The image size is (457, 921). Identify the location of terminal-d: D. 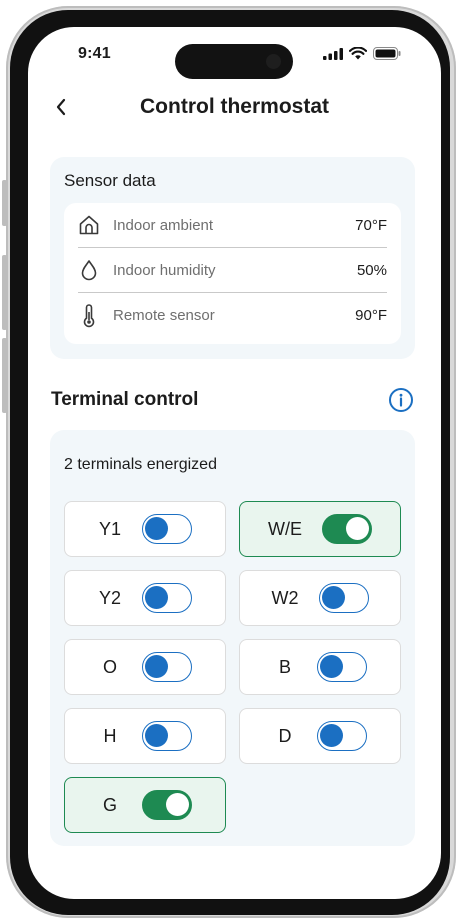
(320, 736).